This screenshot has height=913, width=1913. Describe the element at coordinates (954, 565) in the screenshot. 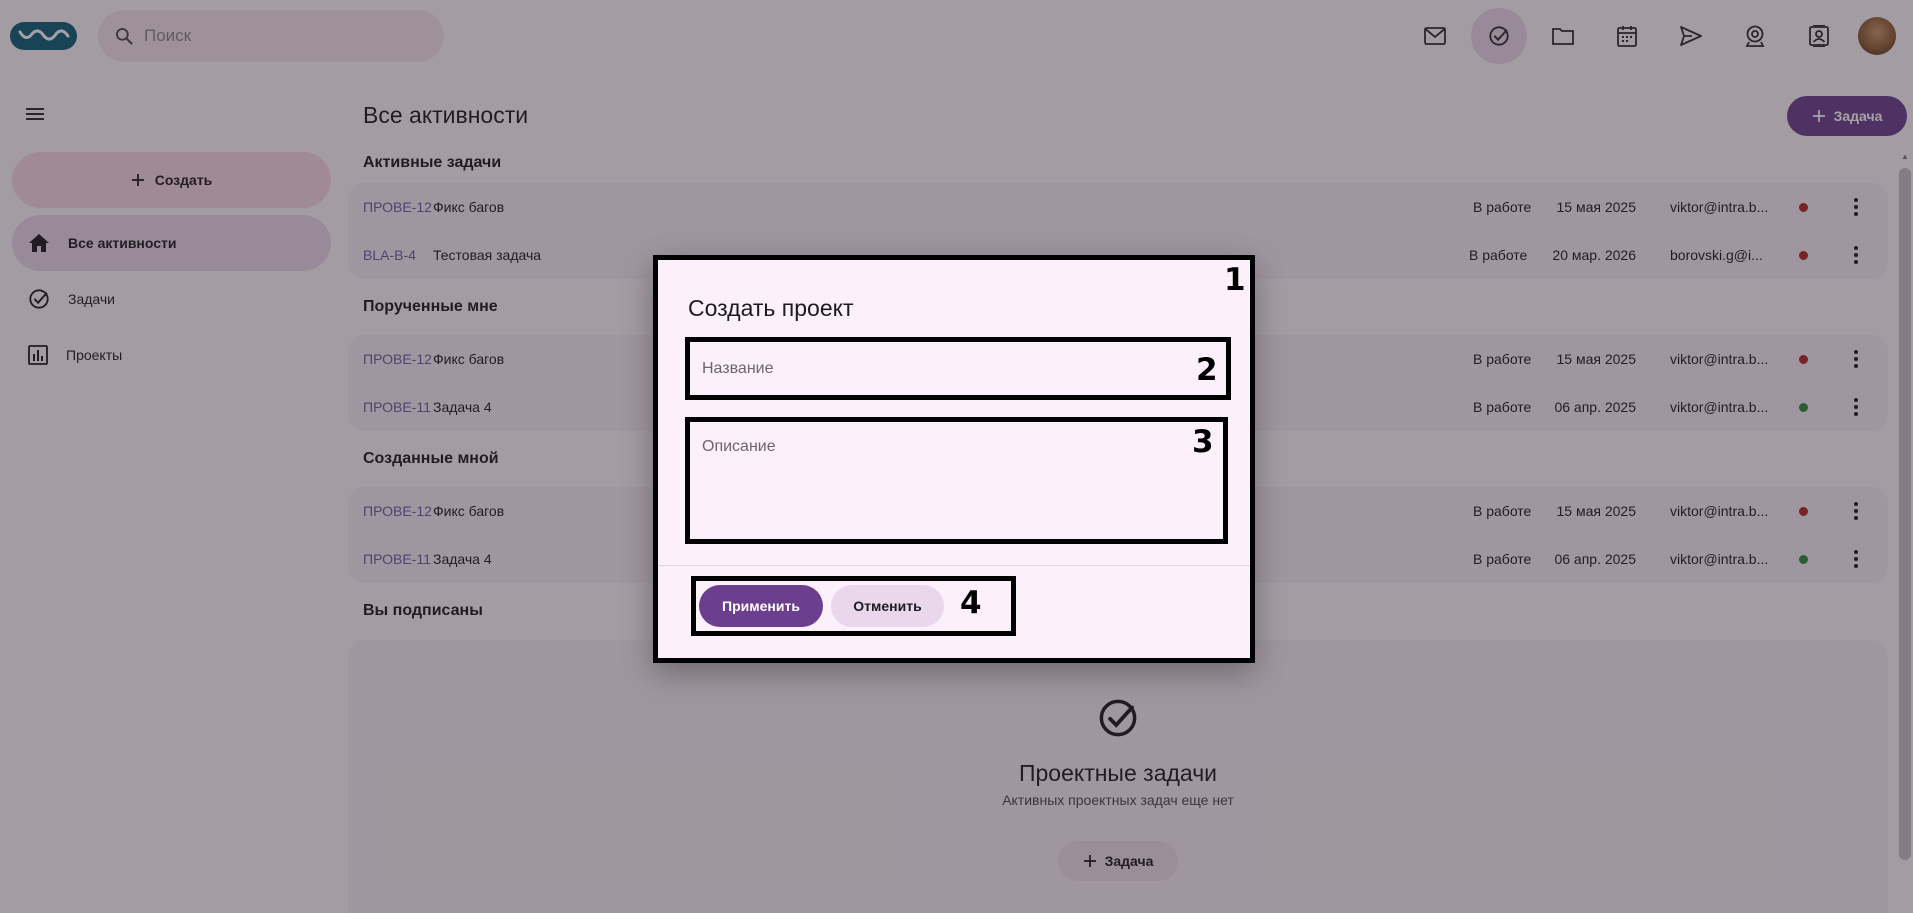

I see `dialog-divider` at that location.